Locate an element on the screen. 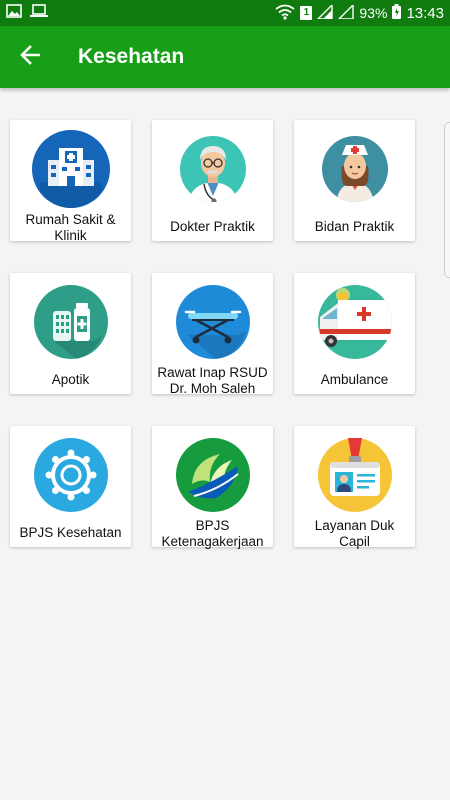 The height and width of the screenshot is (800, 450). doctor-icon is located at coordinates (213, 169).